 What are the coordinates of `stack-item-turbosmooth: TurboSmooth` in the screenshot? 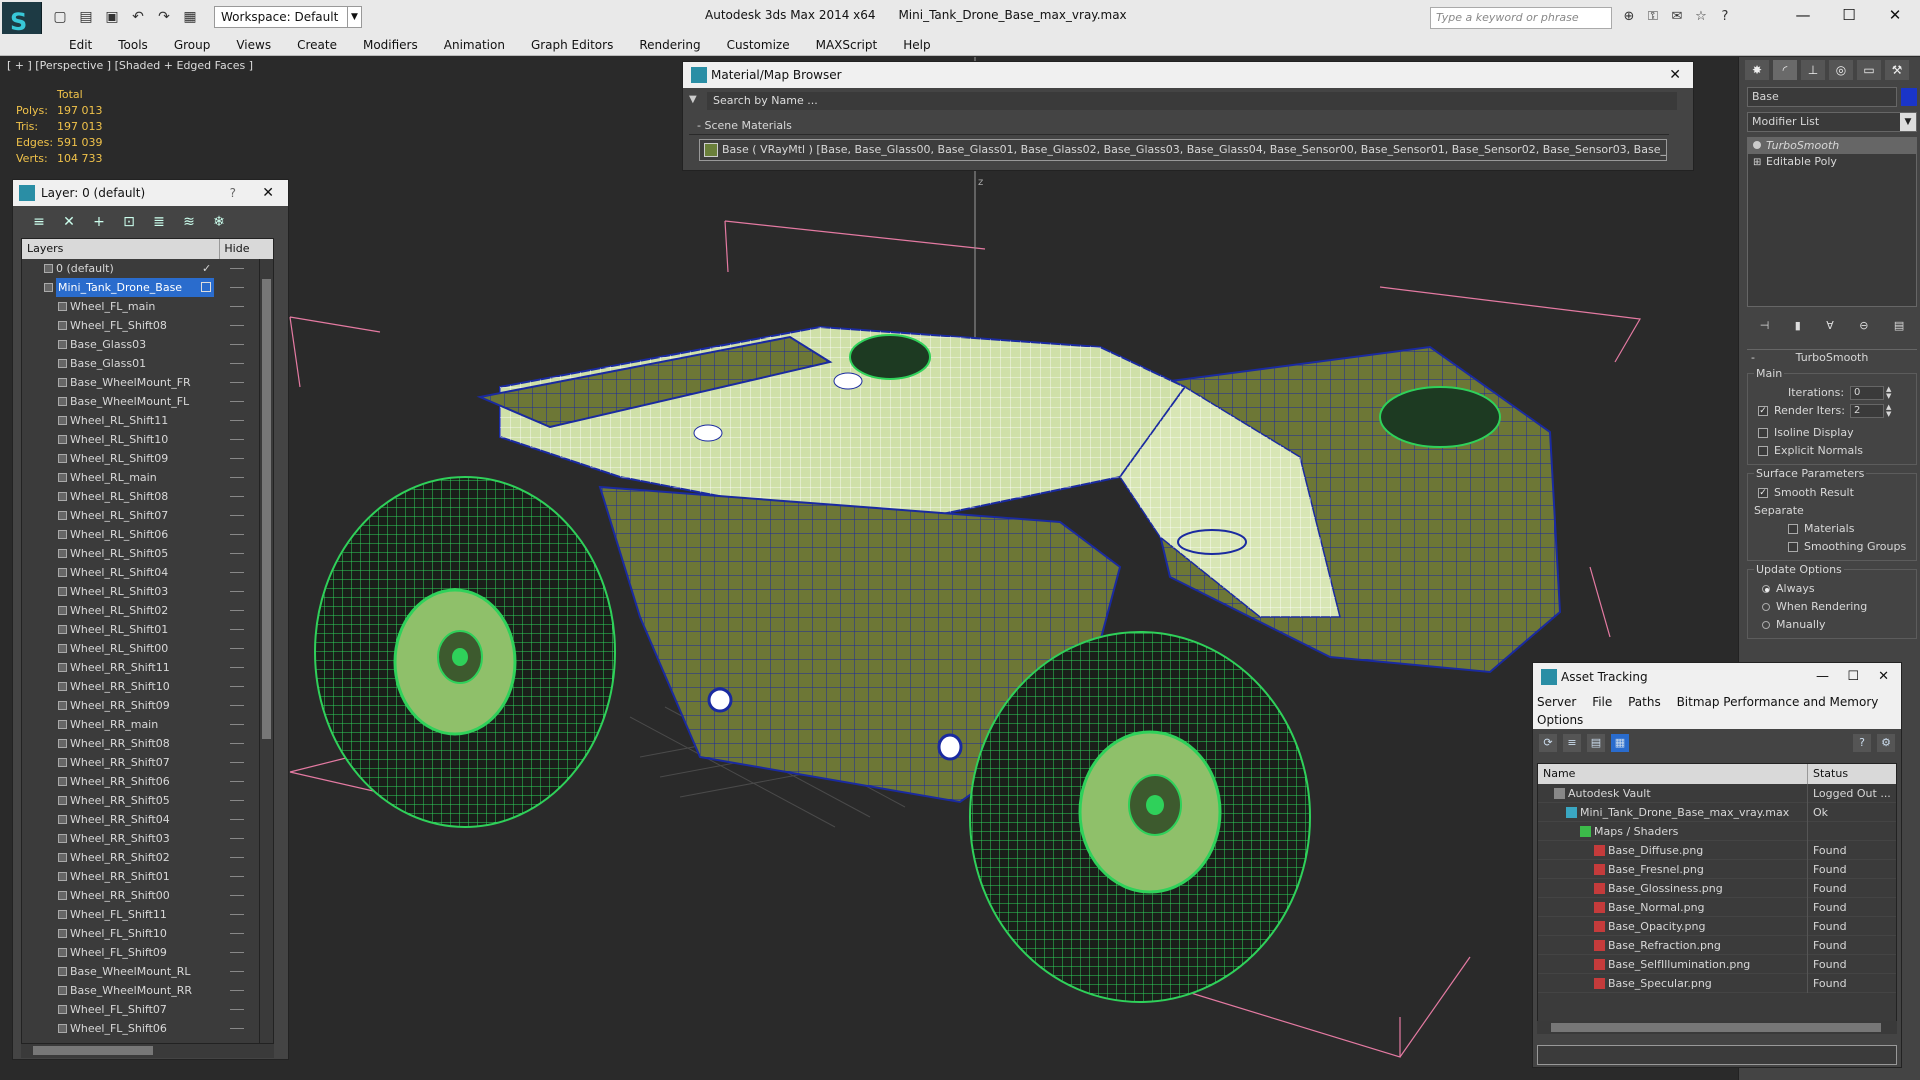 It's located at (1832, 146).